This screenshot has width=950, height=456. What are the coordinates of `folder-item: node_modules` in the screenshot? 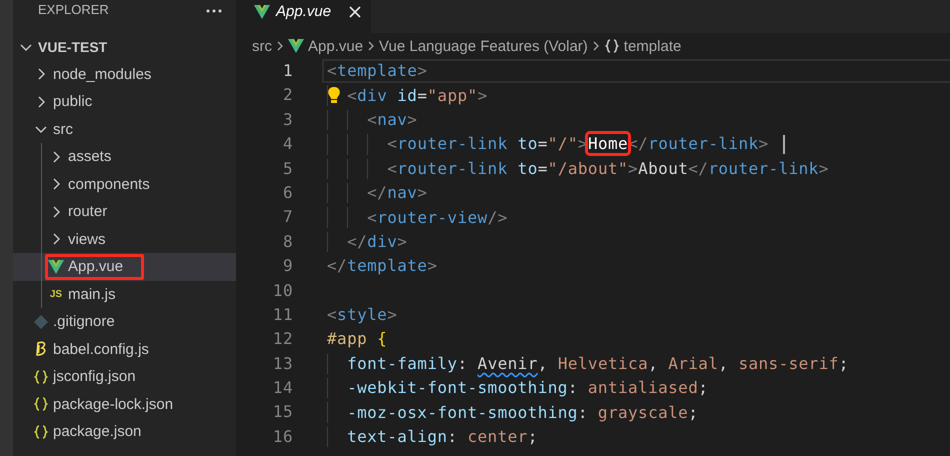 It's located at (124, 74).